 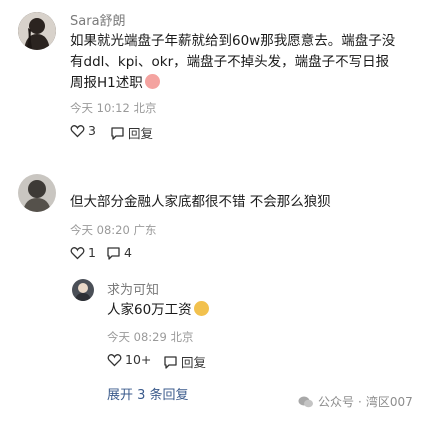 What do you see at coordinates (128, 252) in the screenshot?
I see `reply-count: 4` at bounding box center [128, 252].